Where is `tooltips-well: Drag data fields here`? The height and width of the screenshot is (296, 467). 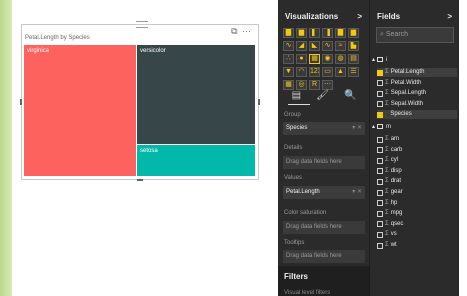 tooltips-well: Drag data fields here is located at coordinates (324, 256).